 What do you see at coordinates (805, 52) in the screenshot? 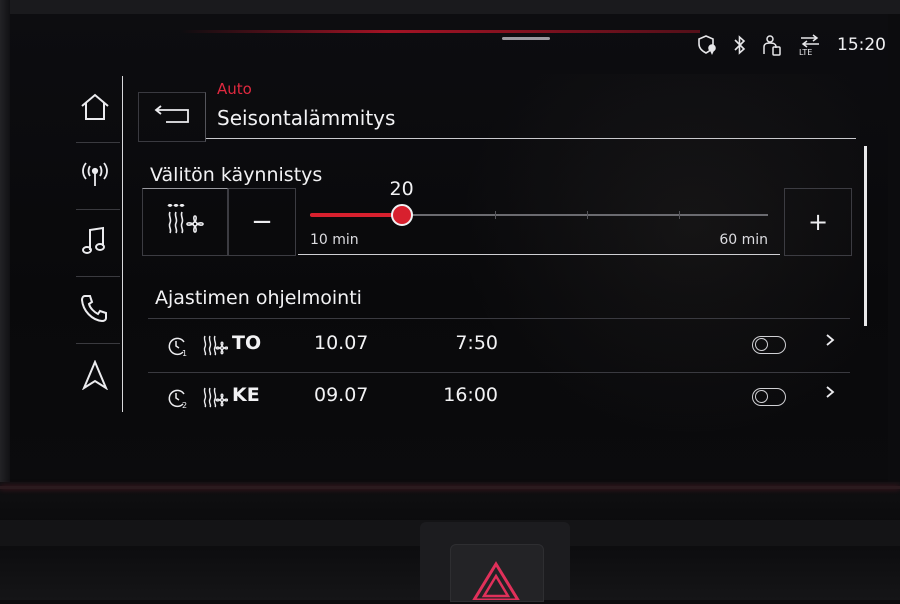
I see `lte-label: LTE` at bounding box center [805, 52].